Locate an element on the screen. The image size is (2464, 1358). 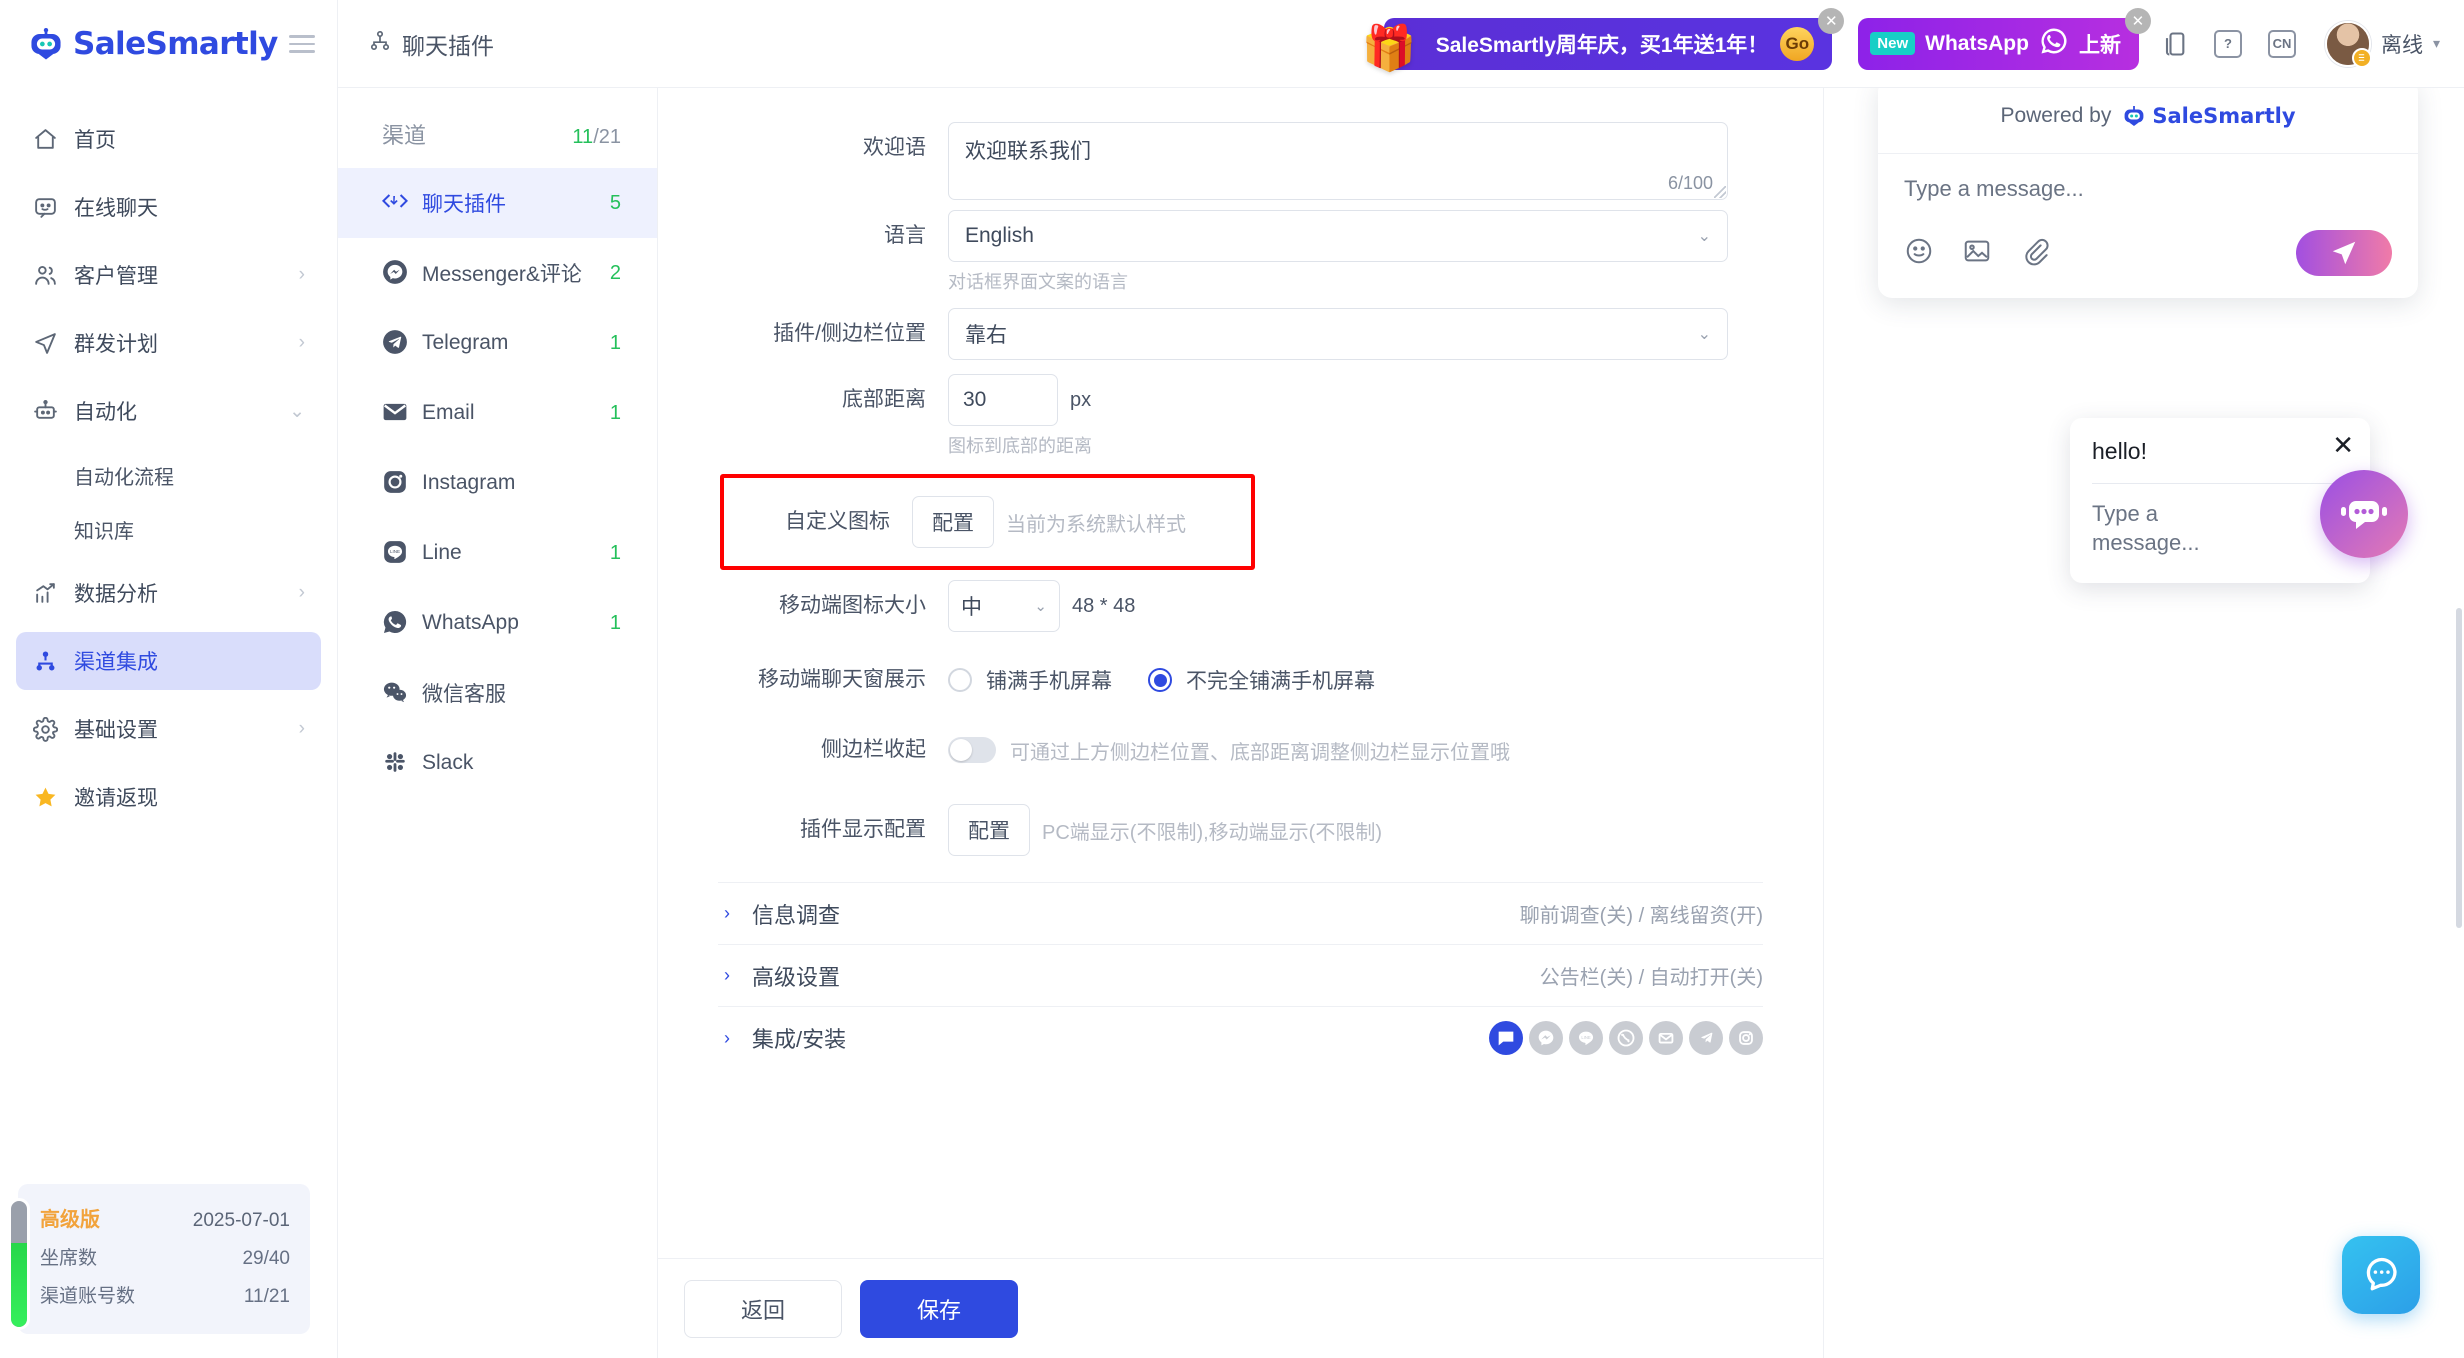
help-chat-icon is located at coordinates (2381, 1275).